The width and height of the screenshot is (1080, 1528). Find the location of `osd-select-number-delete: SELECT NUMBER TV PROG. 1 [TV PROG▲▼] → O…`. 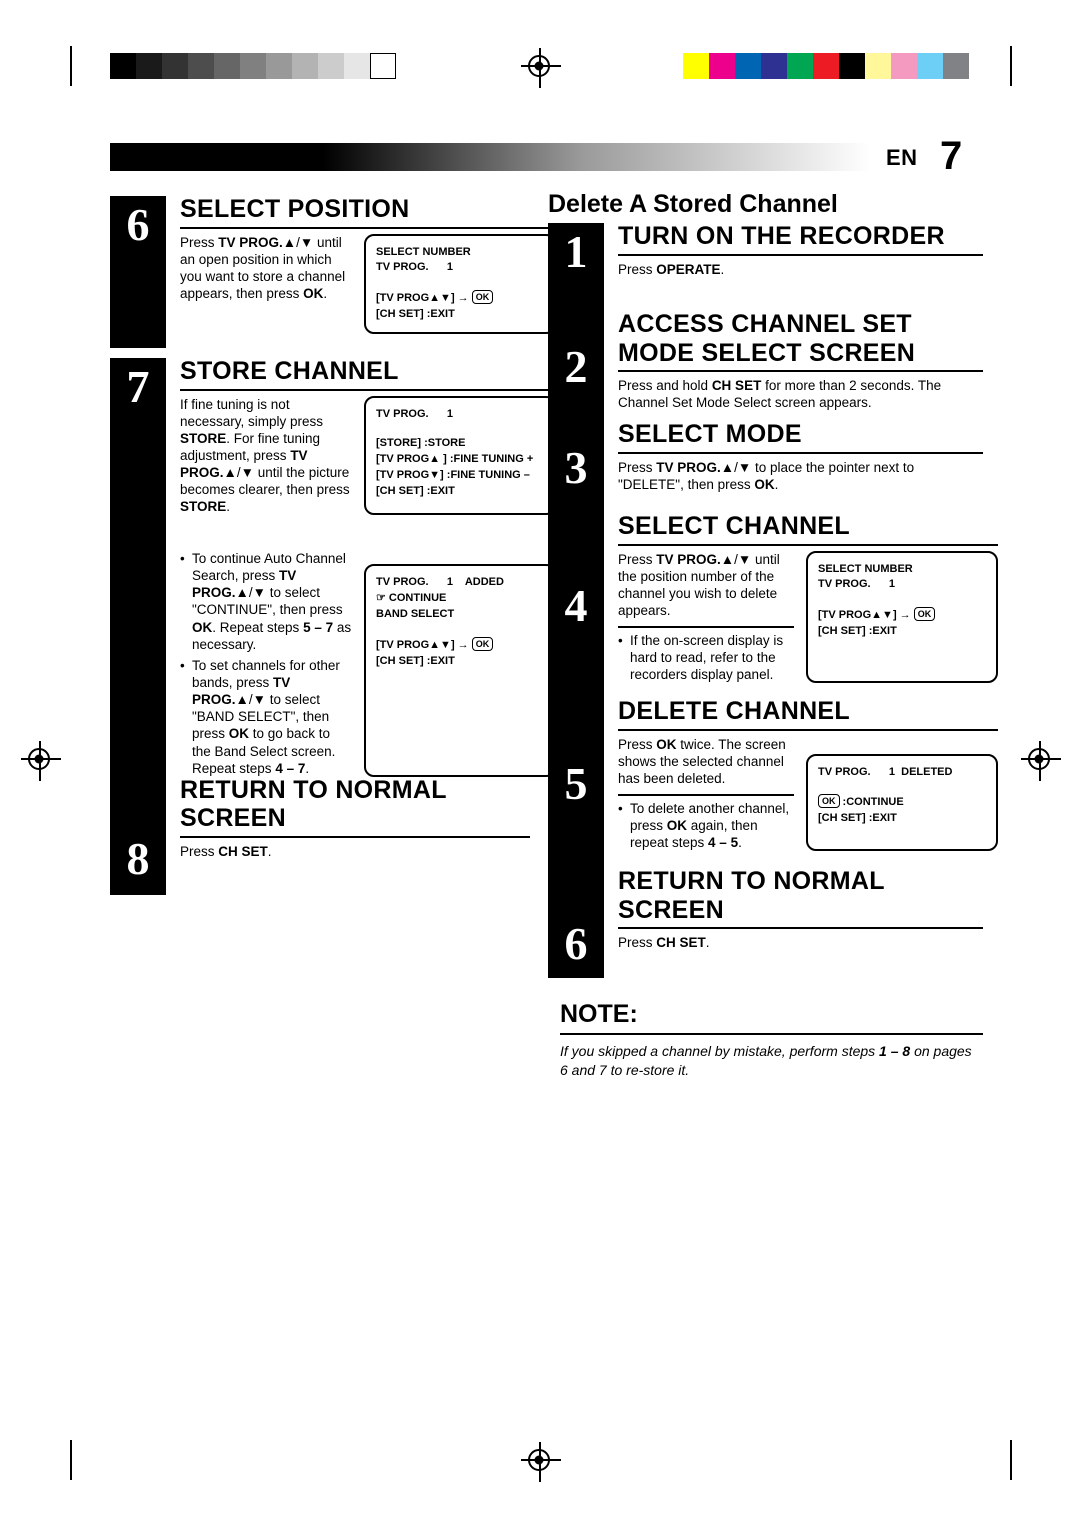

osd-select-number-delete: SELECT NUMBER TV PROG. 1 [TV PROG▲▼] → O… is located at coordinates (902, 617).